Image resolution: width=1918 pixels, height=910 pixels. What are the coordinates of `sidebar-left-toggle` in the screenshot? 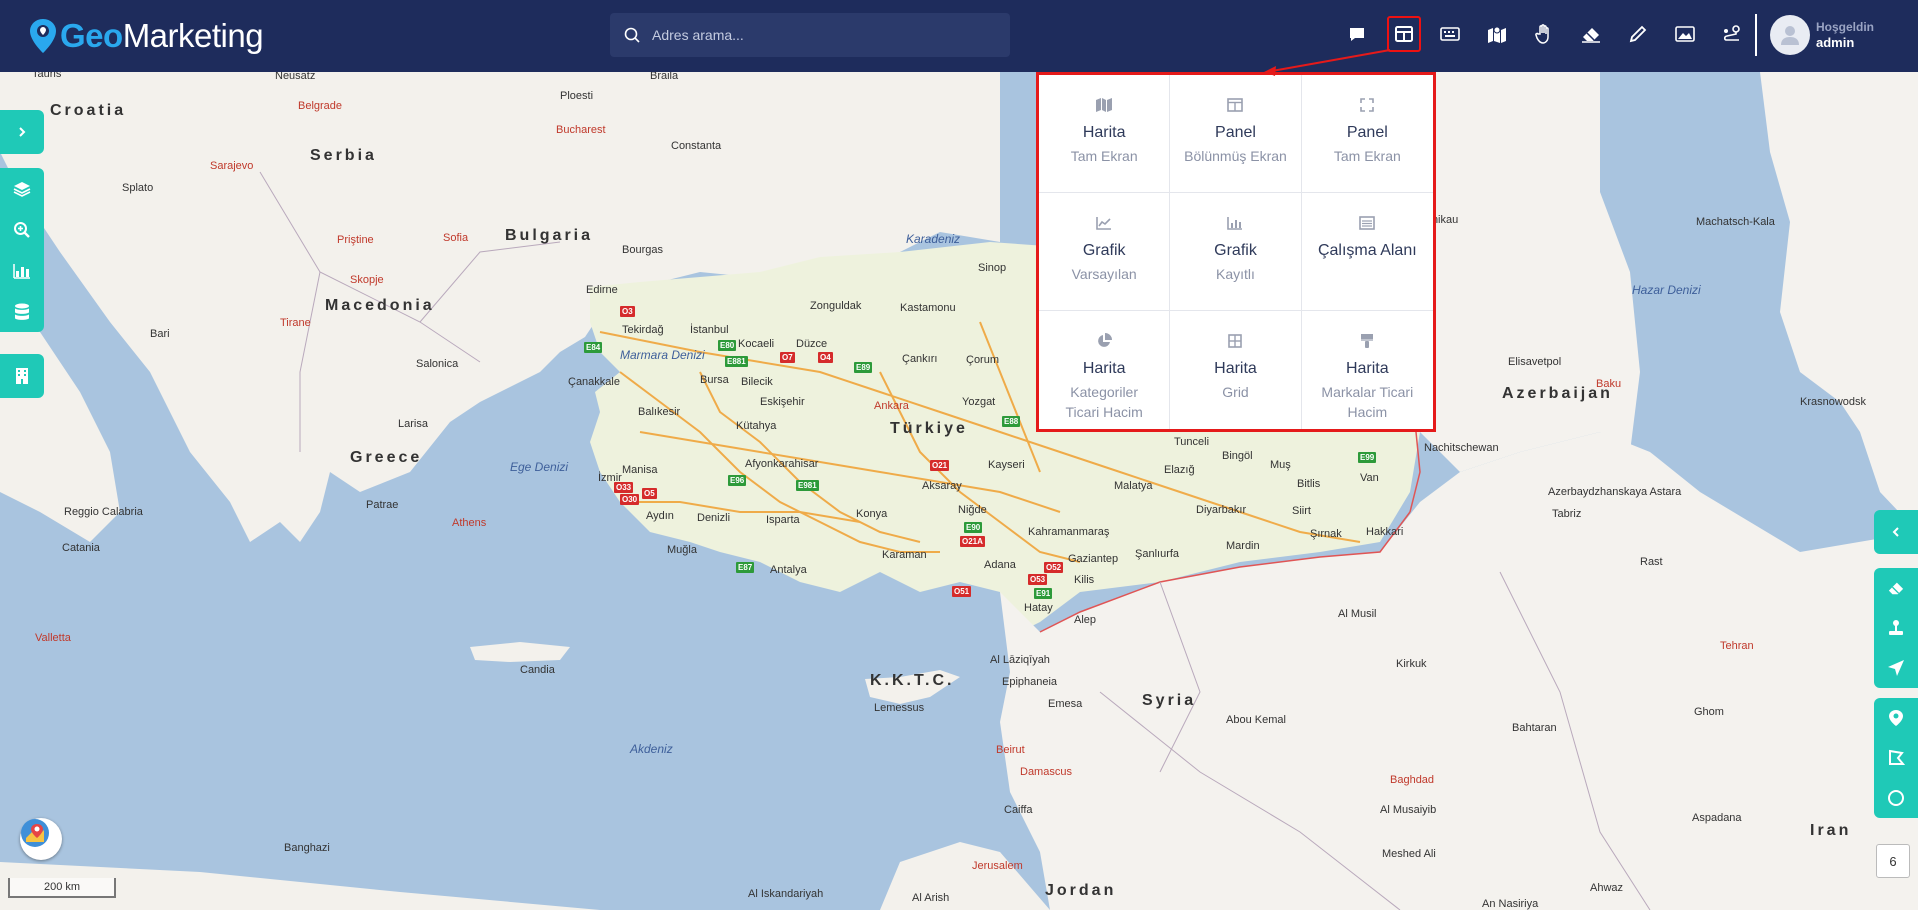 It's located at (22, 132).